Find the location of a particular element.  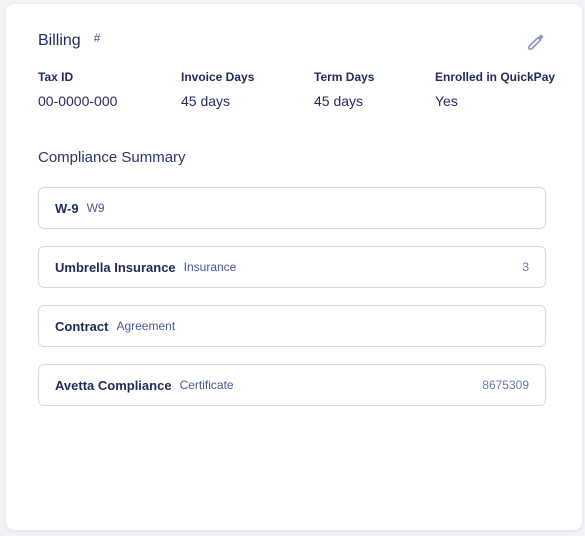

pencil-icon is located at coordinates (536, 42).